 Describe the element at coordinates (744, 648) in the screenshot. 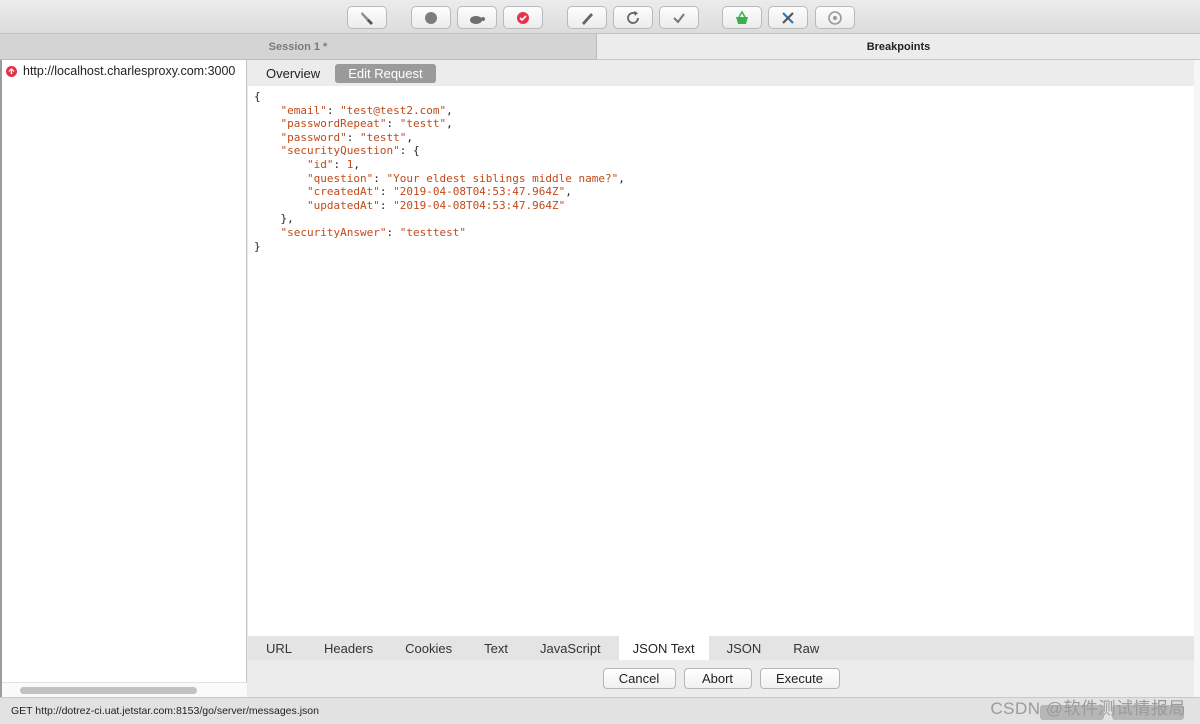

I see `tab-json: JSON` at that location.